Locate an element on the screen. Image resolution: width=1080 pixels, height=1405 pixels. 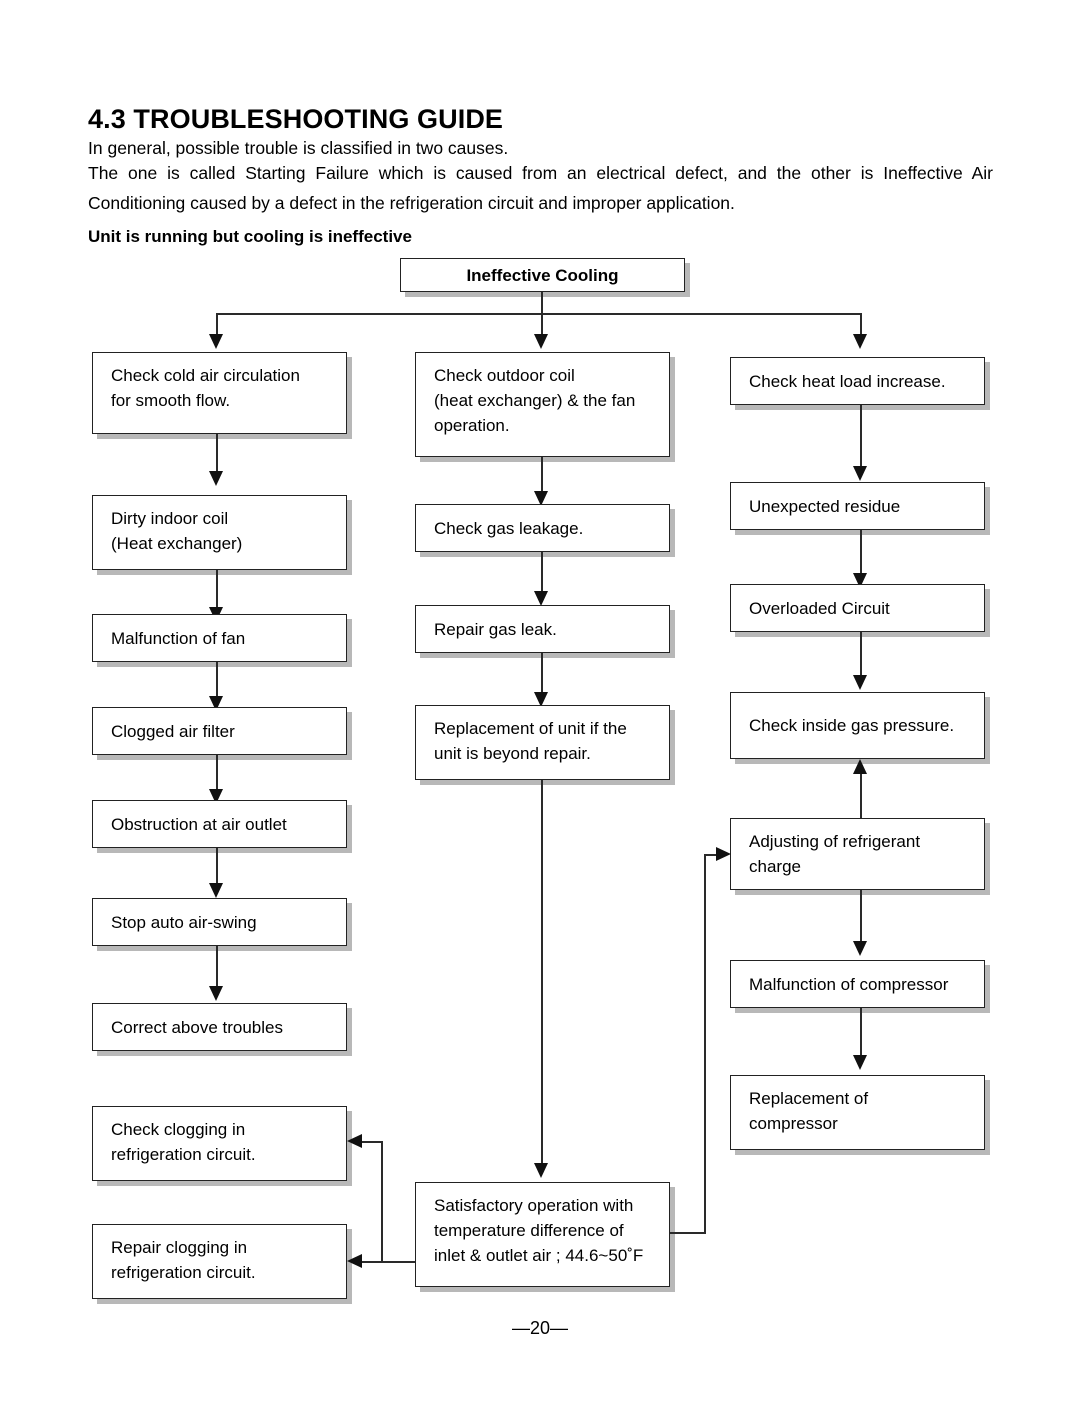
flow-node-correct-above-troubles: Correct above troubles is located at coordinates (219, 1027).